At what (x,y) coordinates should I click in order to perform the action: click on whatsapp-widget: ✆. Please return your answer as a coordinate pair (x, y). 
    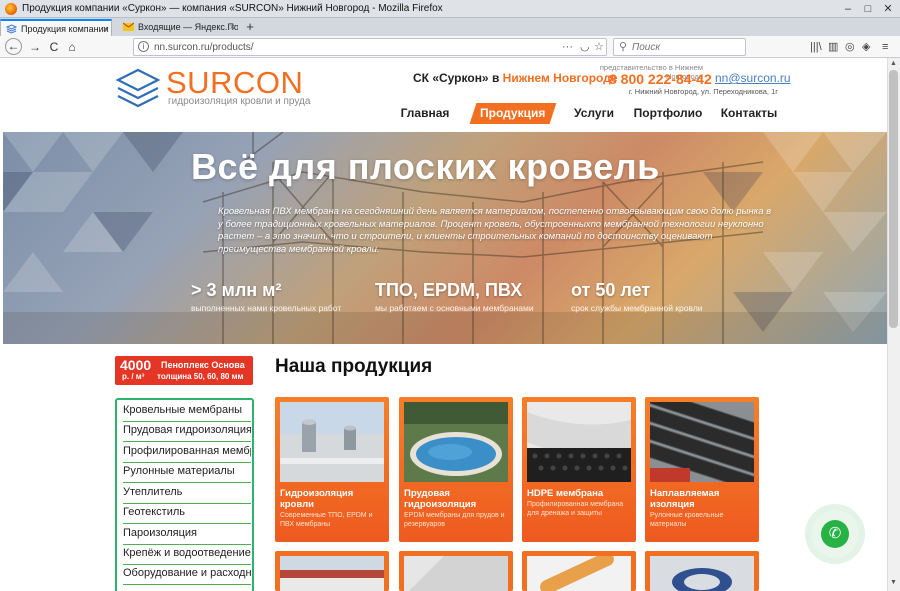
    Looking at the image, I should click on (835, 534).